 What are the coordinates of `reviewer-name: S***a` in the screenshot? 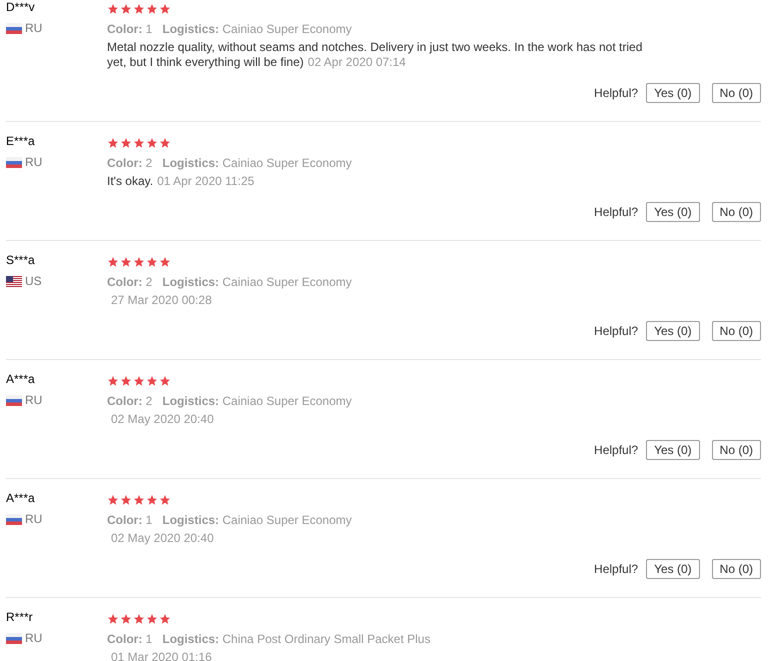 It's located at (21, 260).